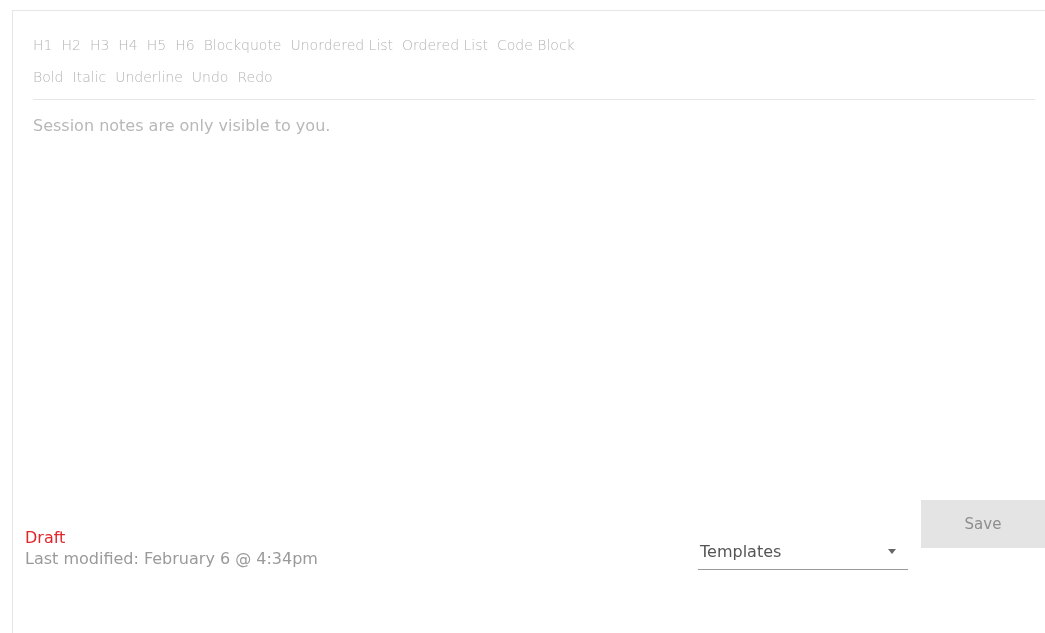 This screenshot has height=633, width=1045. I want to click on templates-dropdown: Templates, so click(803, 554).